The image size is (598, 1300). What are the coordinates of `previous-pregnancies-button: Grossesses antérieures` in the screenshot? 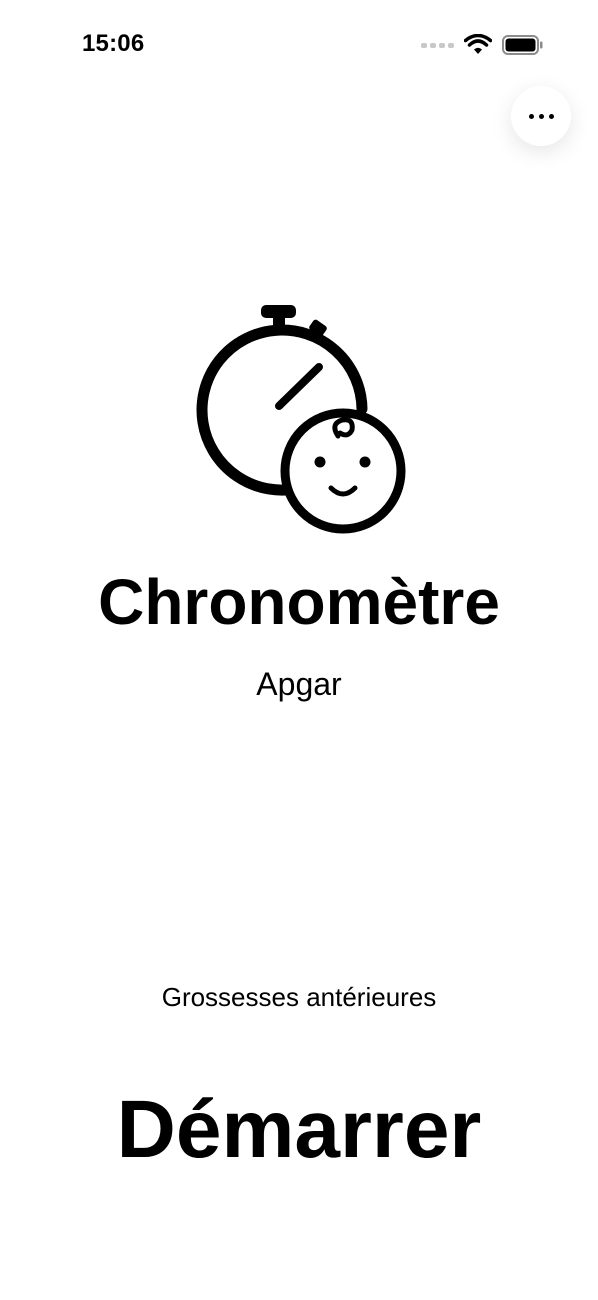 It's located at (299, 997).